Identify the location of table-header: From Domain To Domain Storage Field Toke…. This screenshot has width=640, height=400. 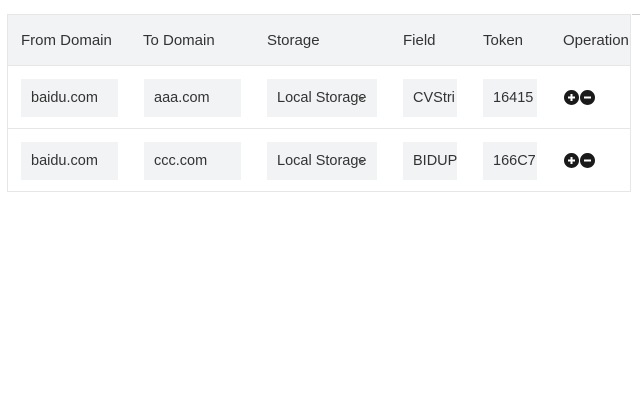
(319, 40).